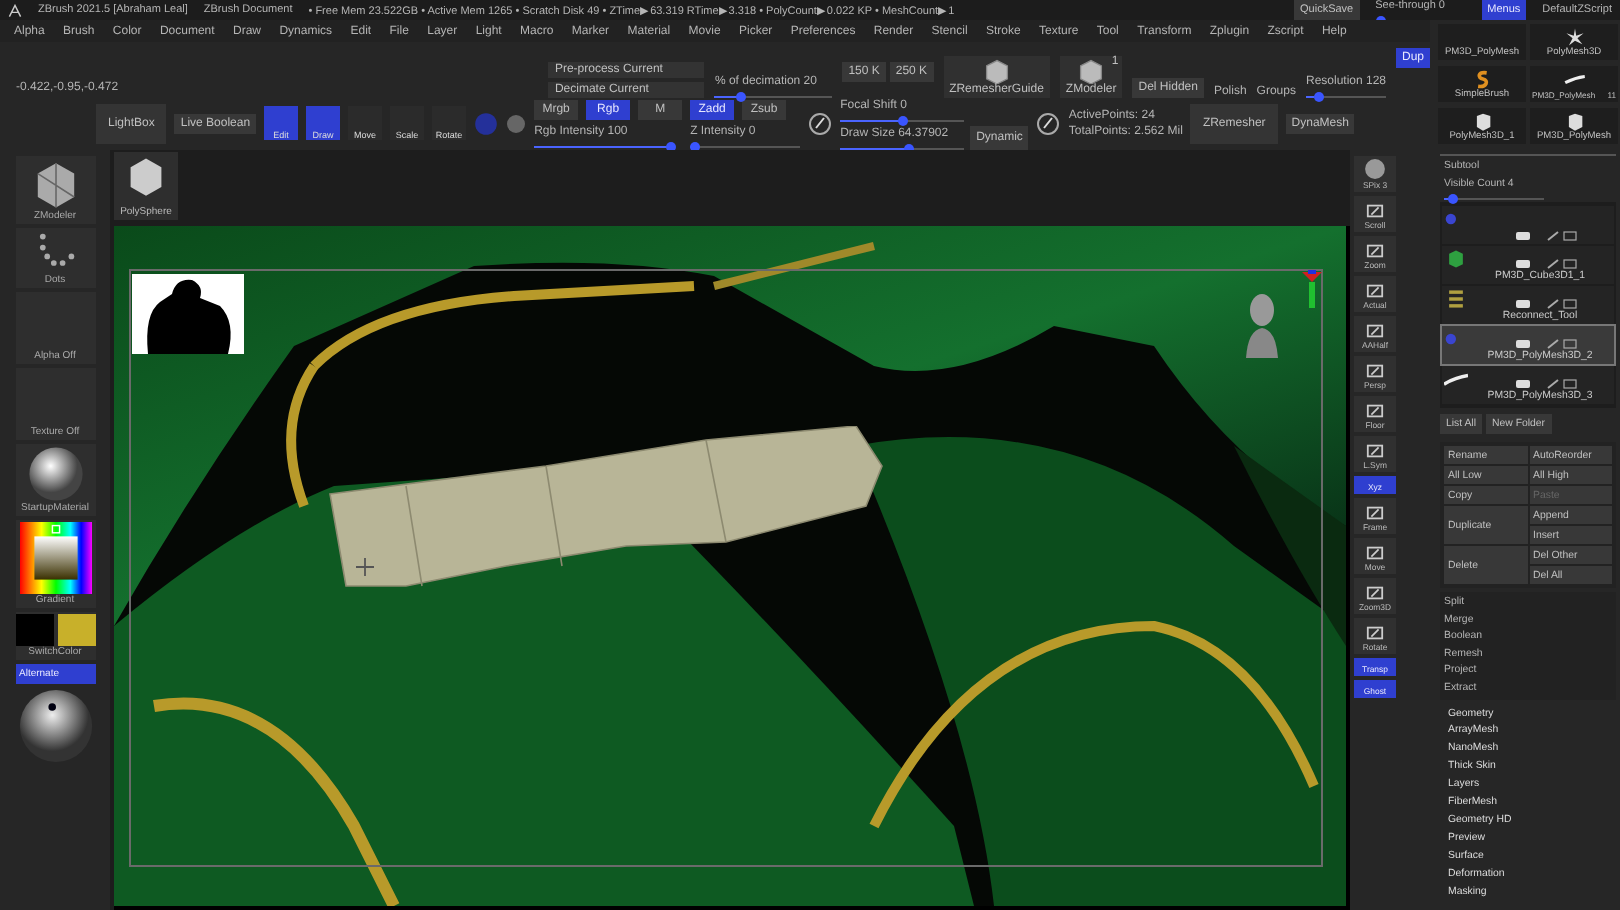 This screenshot has height=910, width=1620. Describe the element at coordinates (1456, 299) in the screenshot. I see `stack-icon` at that location.